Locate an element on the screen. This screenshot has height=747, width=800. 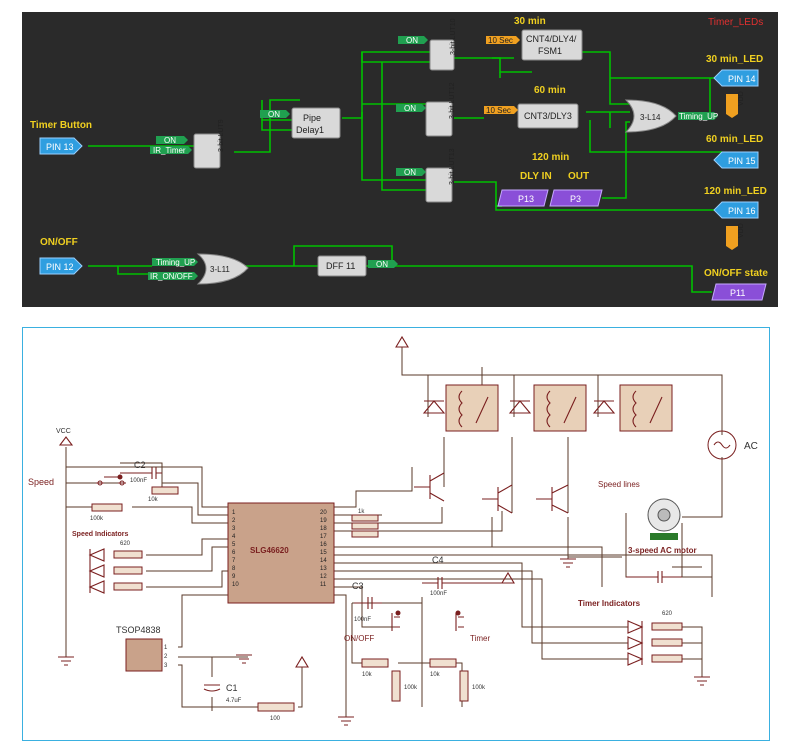
svg-text: P3 is located at coordinates (575, 199).